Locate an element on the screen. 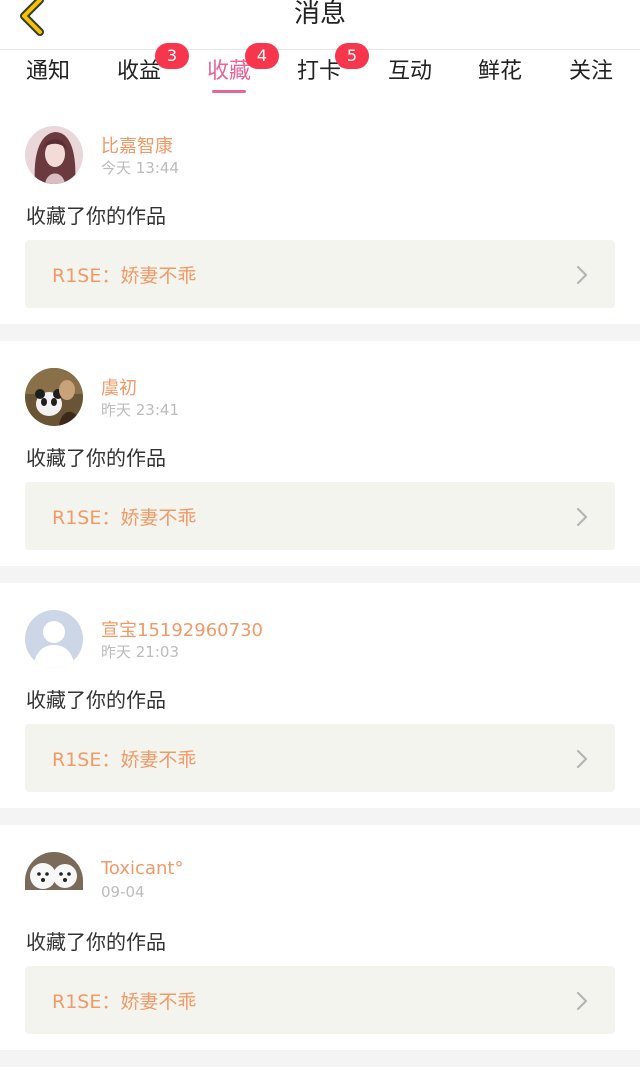 Image resolution: width=640 pixels, height=1080 pixels. header-bar: 消息 is located at coordinates (320, 25).